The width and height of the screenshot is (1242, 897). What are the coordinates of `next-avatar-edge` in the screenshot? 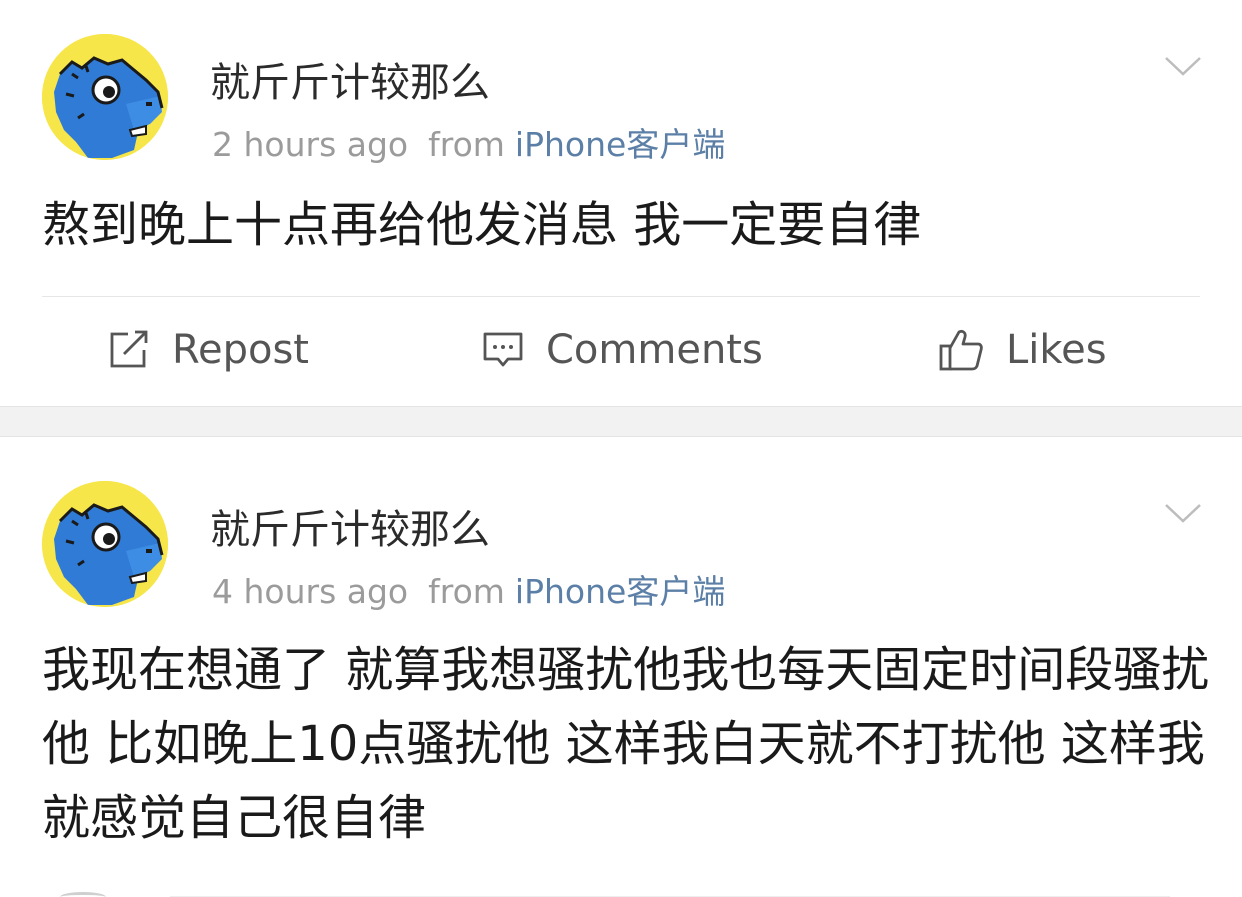 It's located at (83, 894).